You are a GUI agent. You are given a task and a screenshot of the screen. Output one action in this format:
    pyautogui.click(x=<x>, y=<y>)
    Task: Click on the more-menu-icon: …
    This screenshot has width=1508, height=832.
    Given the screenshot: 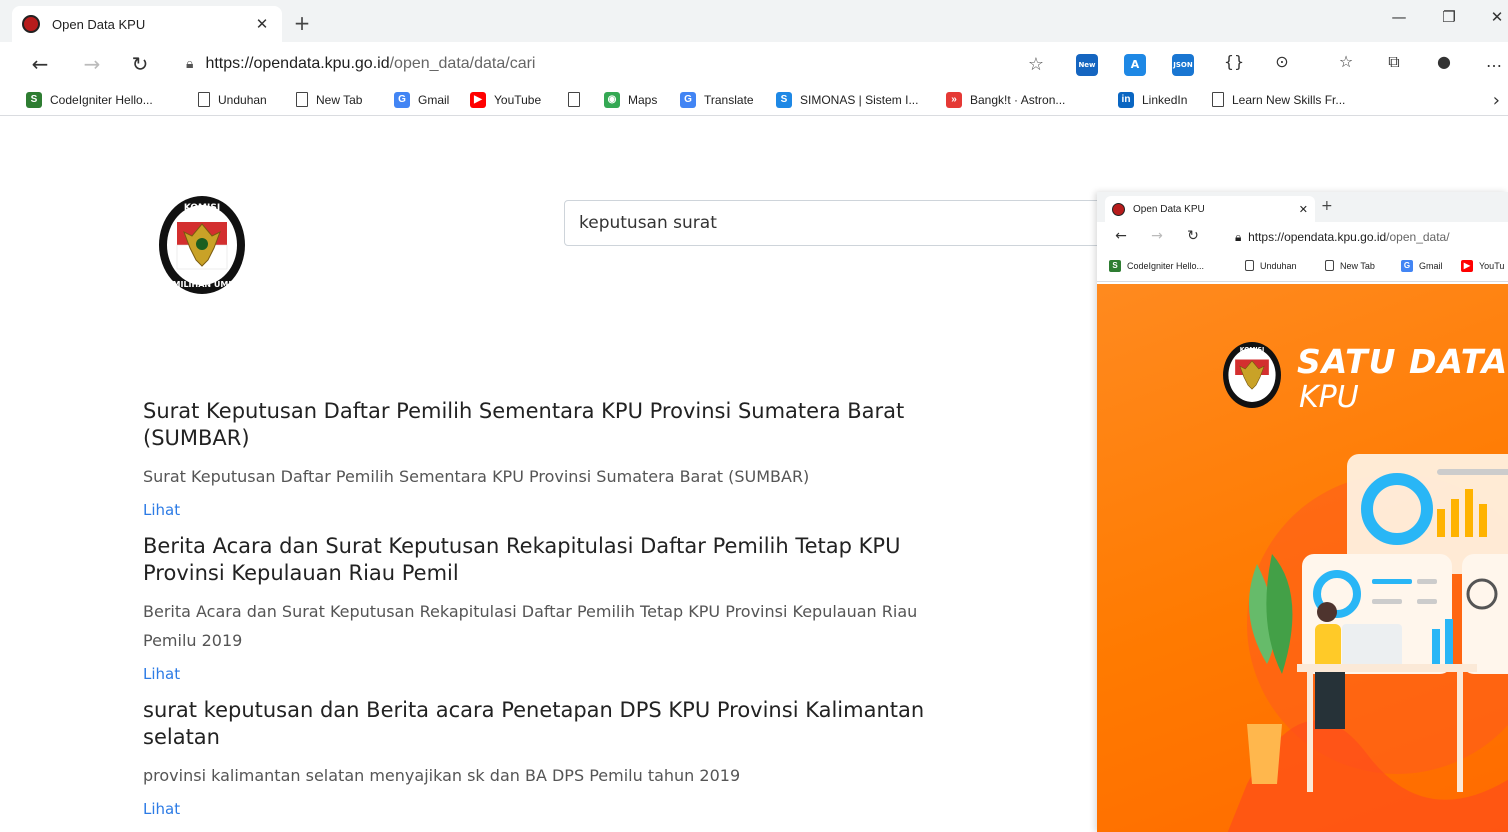 What is the action you would take?
    pyautogui.click(x=1494, y=61)
    